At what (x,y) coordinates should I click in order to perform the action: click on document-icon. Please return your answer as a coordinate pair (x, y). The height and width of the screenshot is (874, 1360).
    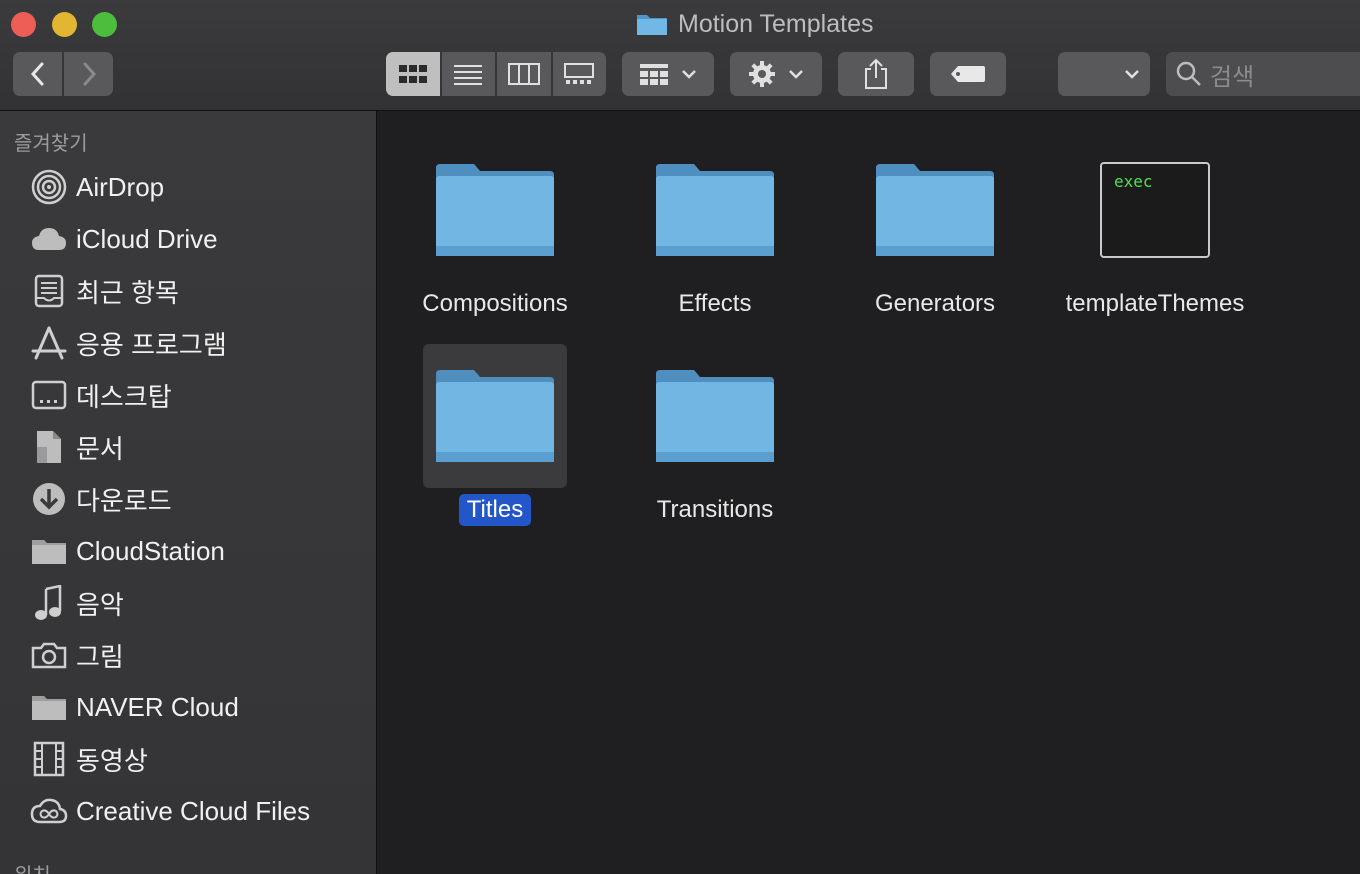
    Looking at the image, I should click on (49, 447).